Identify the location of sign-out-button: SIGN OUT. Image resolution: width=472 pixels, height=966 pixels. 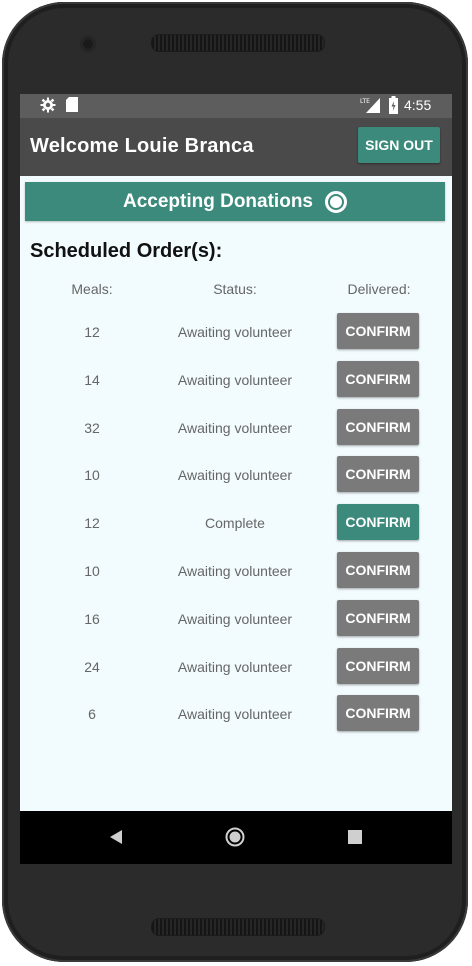
(399, 145).